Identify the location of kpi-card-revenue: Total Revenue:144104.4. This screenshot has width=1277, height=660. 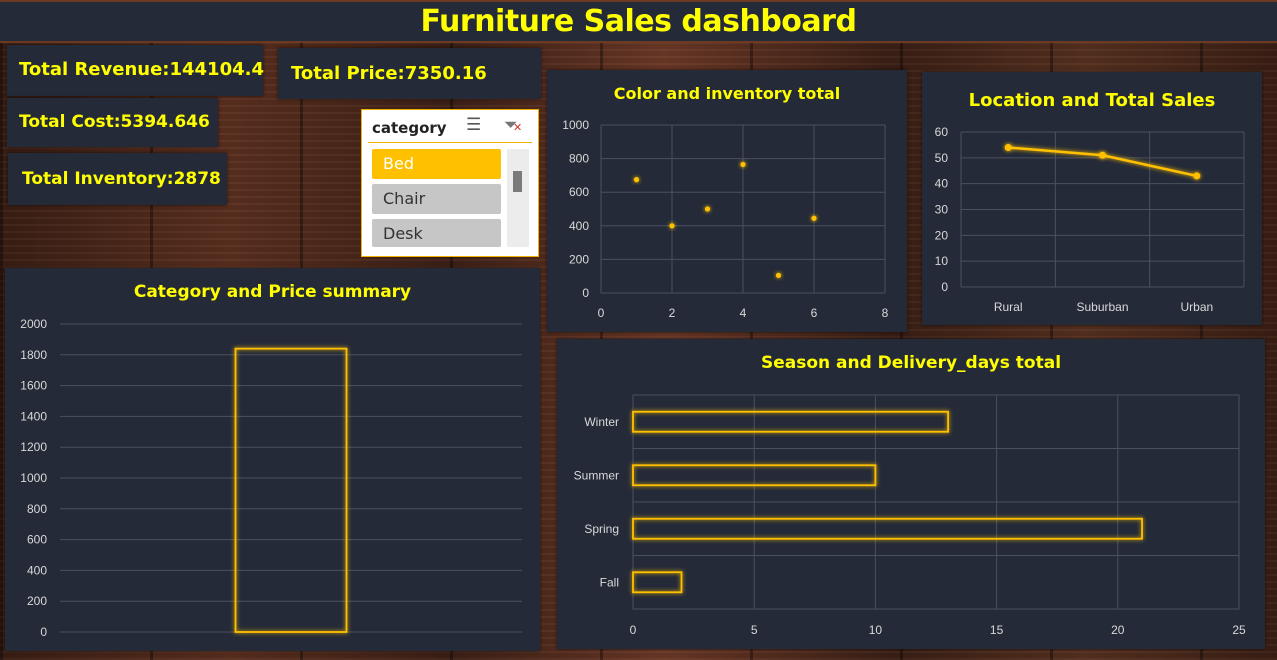
(135, 70).